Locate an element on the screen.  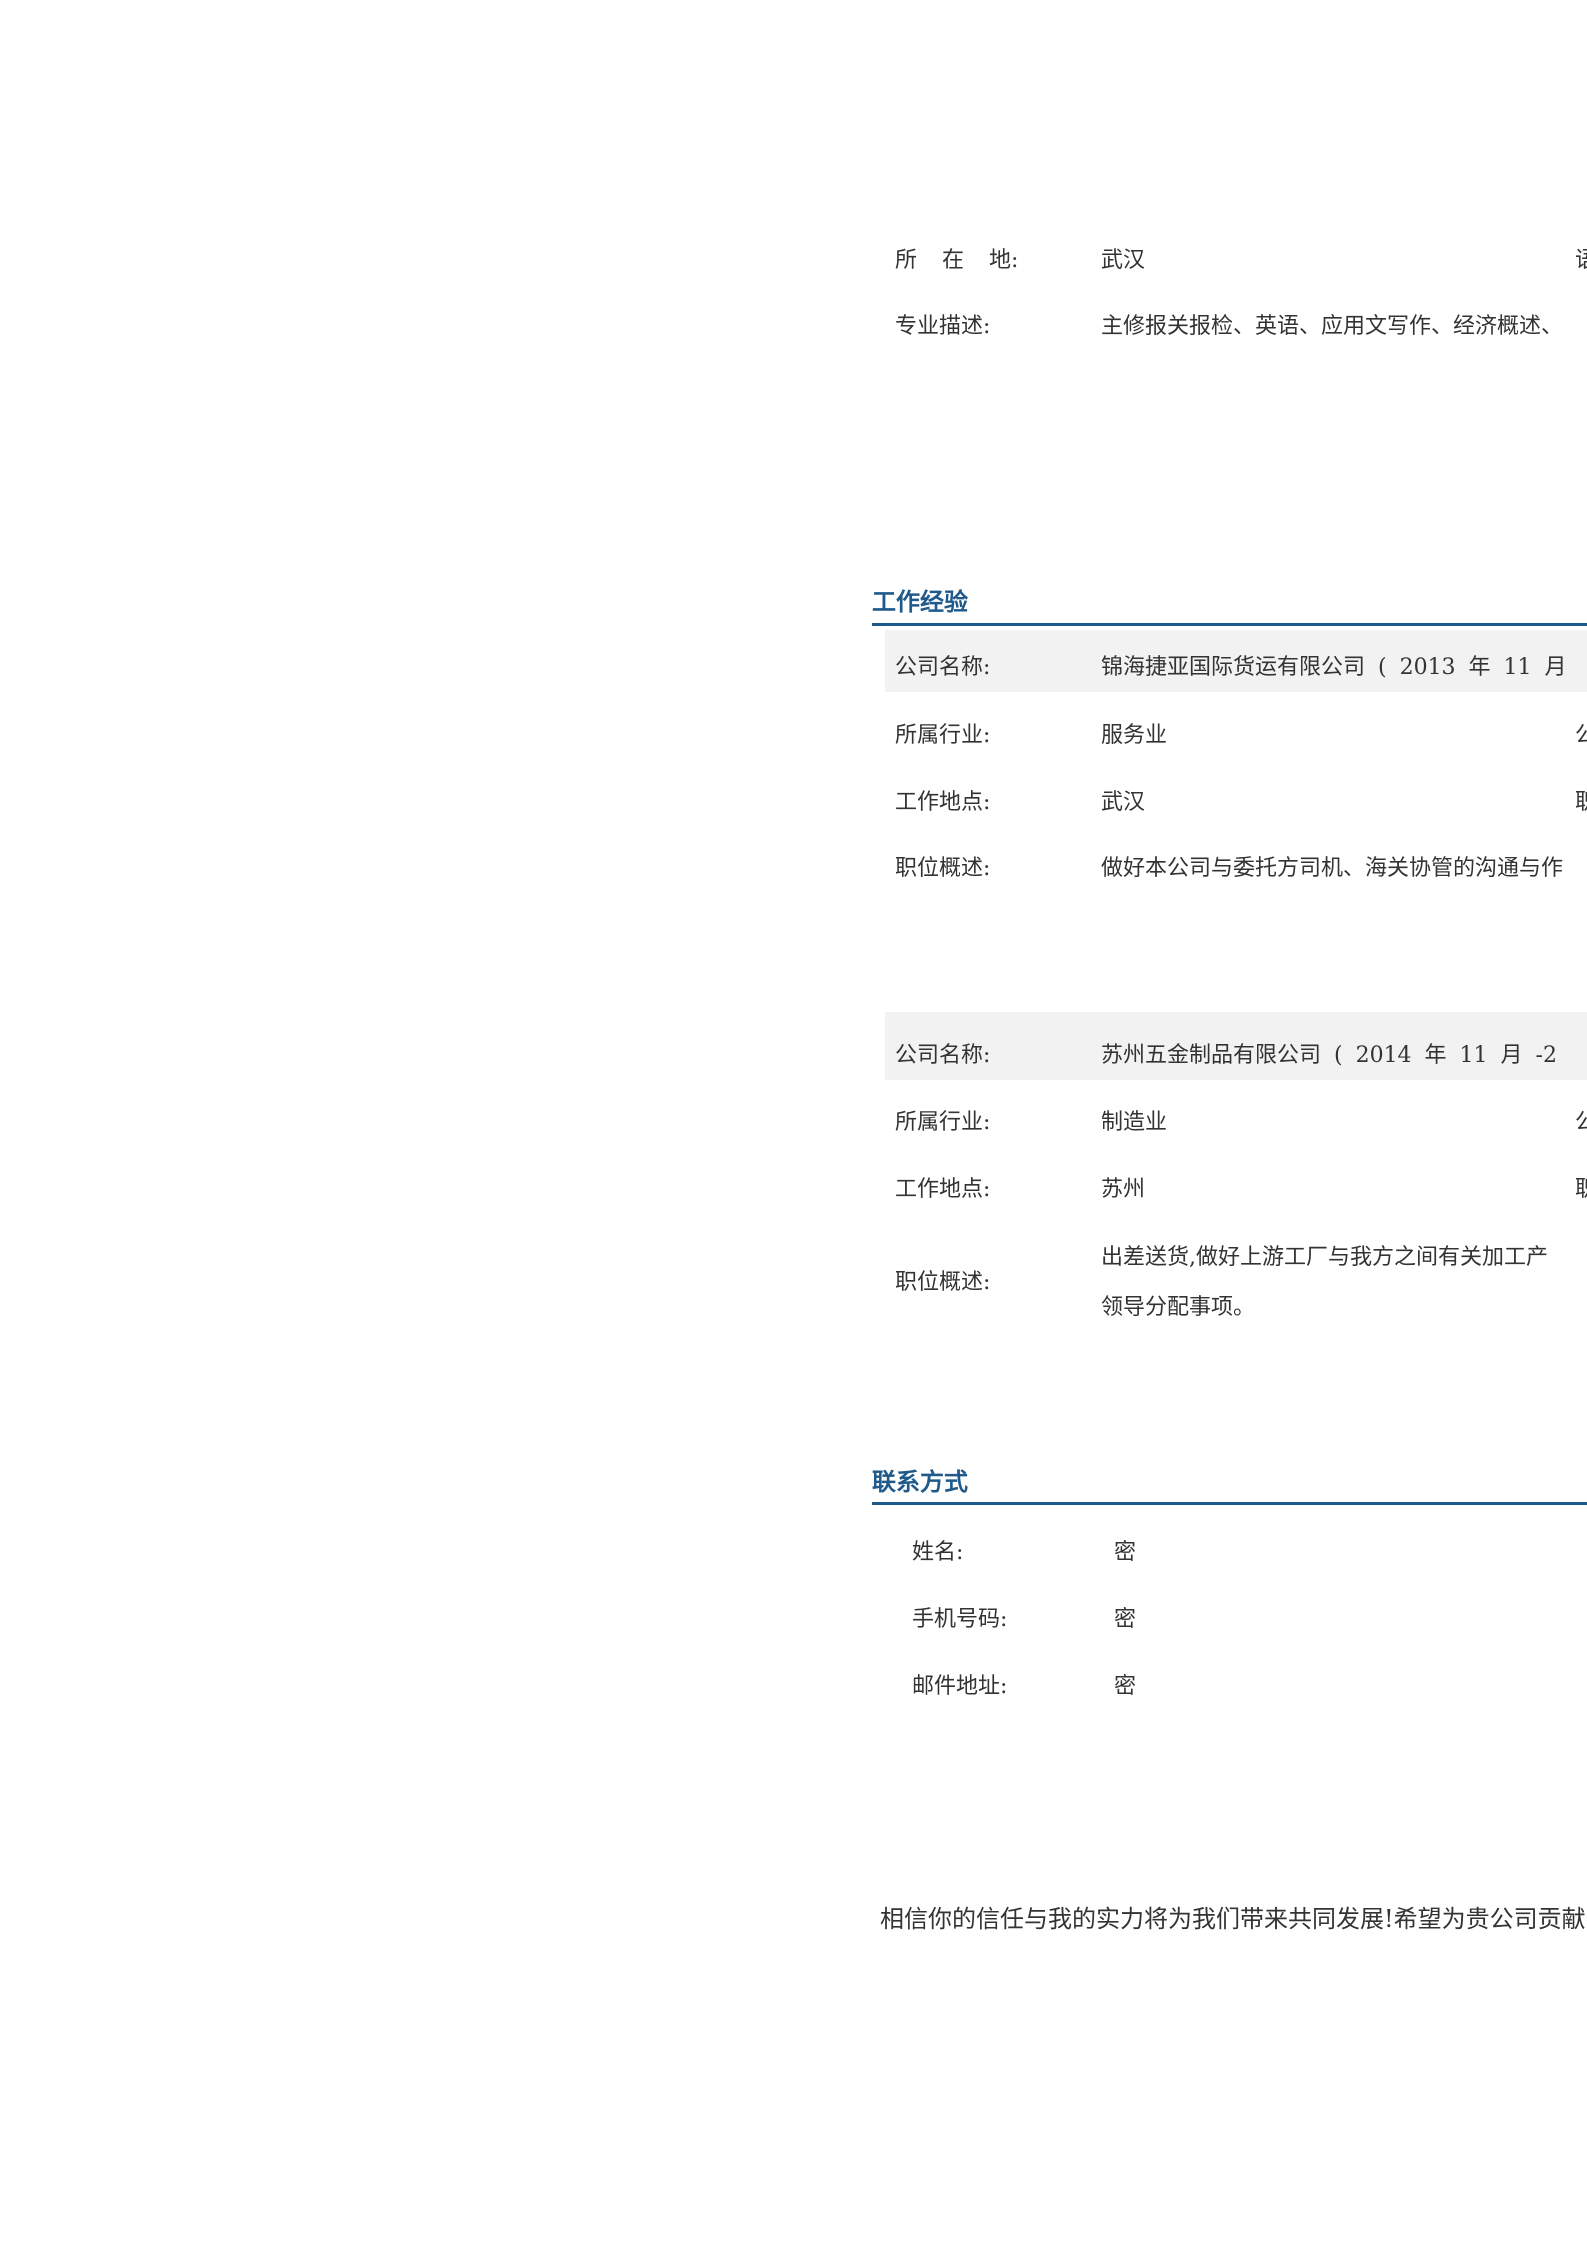
job1-industry-value: 服务业 is located at coordinates (1134, 735).